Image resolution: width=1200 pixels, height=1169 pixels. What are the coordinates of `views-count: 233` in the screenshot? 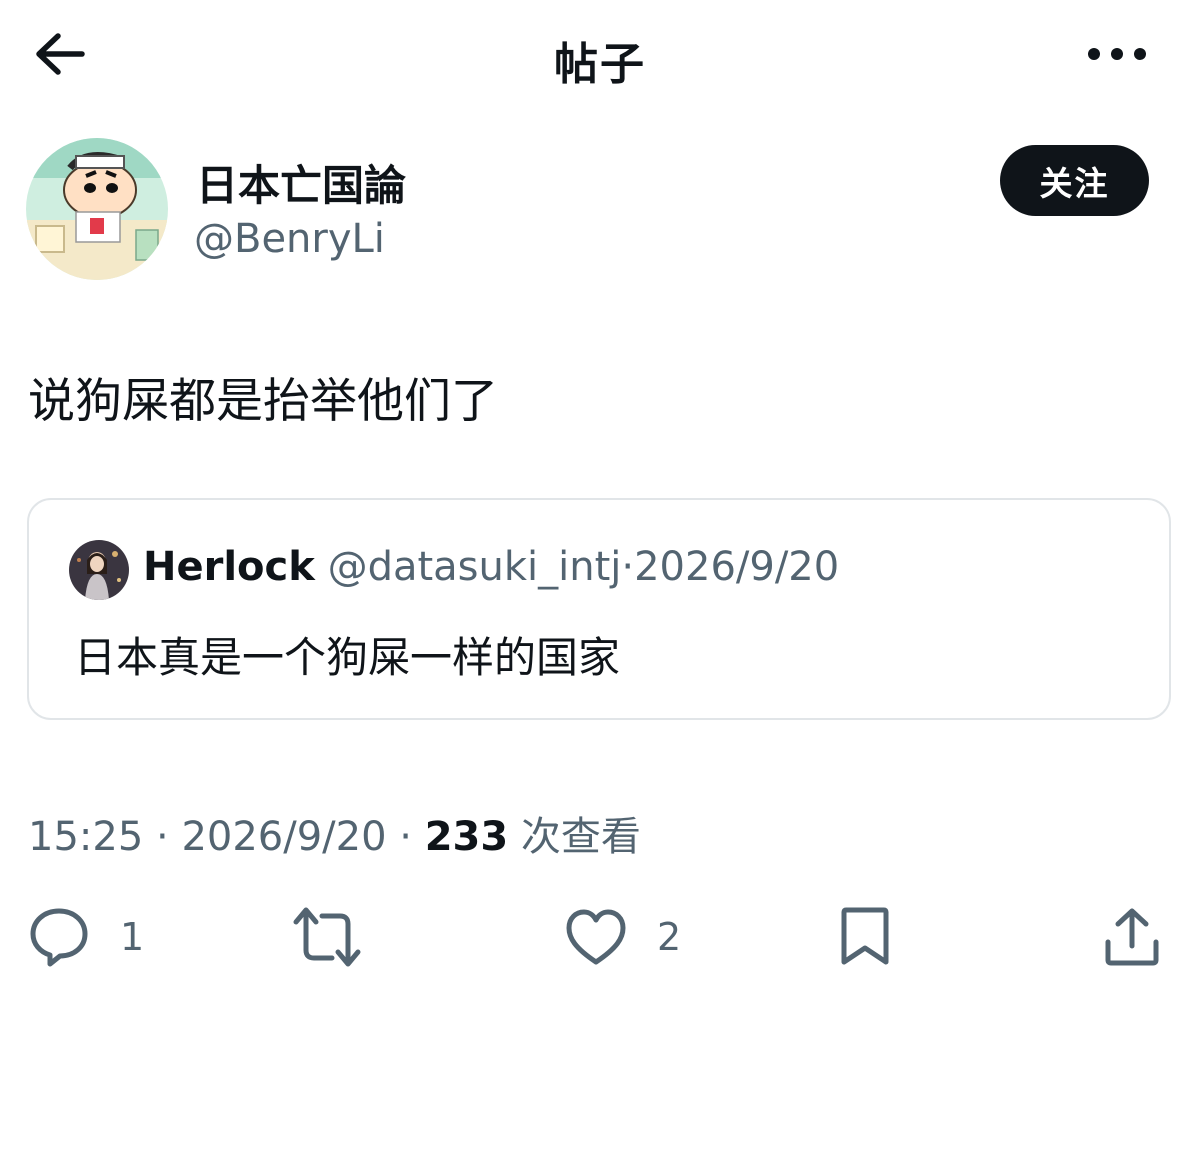 It's located at (467, 837).